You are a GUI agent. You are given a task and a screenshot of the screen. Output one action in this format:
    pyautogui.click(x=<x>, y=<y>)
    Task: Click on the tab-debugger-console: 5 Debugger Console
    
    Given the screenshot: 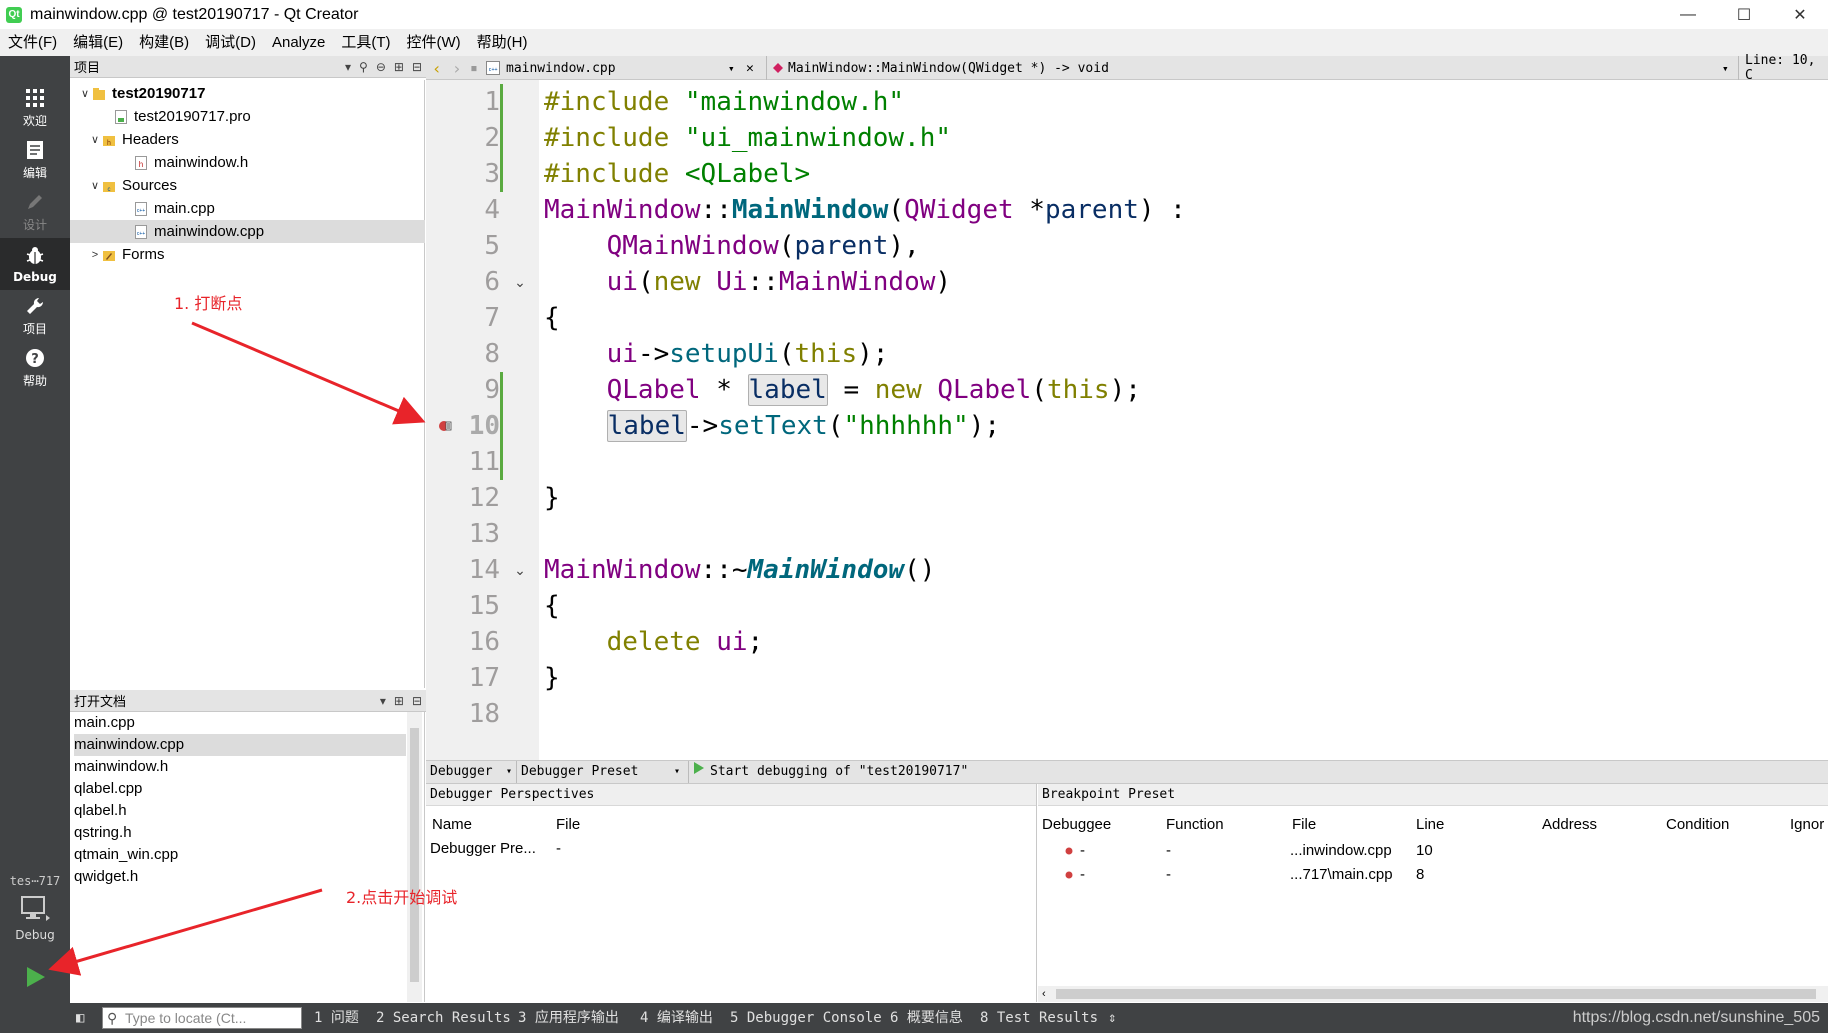 What is the action you would take?
    pyautogui.click(x=806, y=1018)
    